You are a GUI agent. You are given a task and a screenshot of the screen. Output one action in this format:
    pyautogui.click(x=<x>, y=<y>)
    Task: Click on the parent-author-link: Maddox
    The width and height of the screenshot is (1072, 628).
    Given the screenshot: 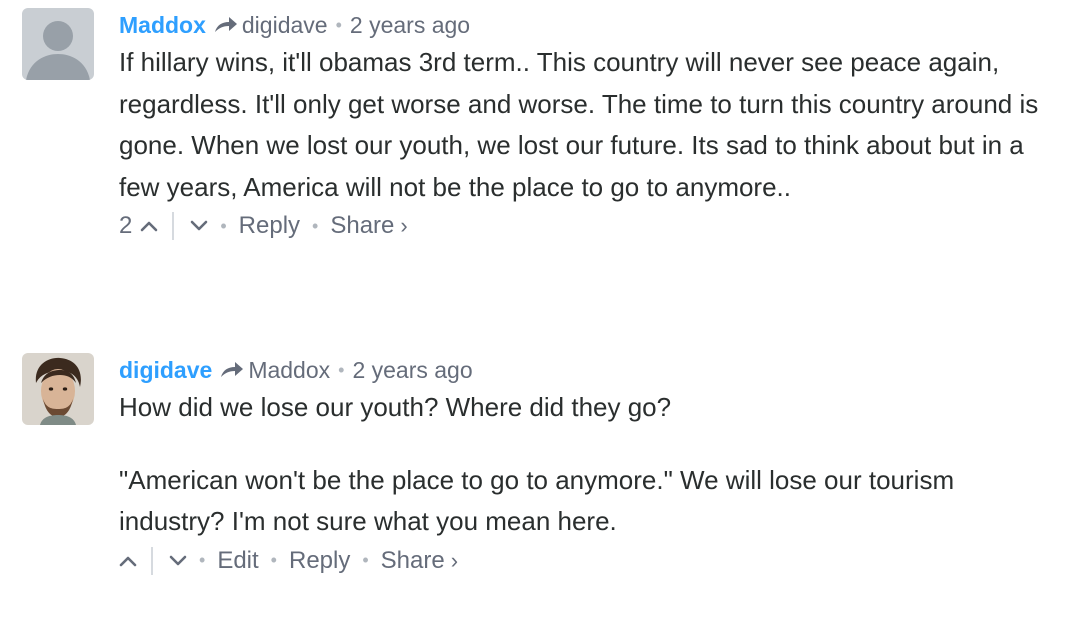 What is the action you would take?
    pyautogui.click(x=289, y=370)
    